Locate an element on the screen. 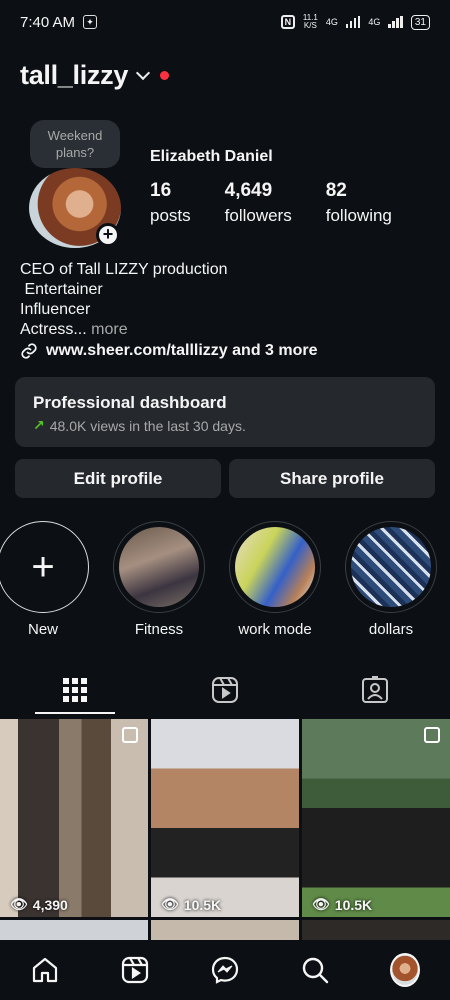 This screenshot has height=1000, width=450. grid-icon is located at coordinates (75, 690).